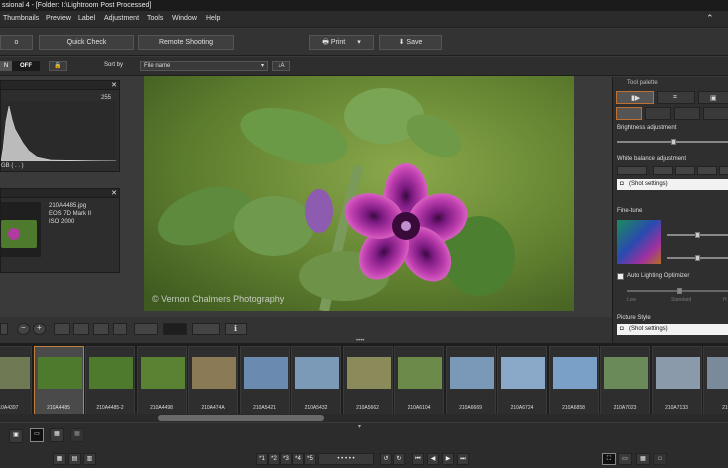 The width and height of the screenshot is (728, 468). Describe the element at coordinates (86, 18) in the screenshot. I see `menu-label: Label` at that location.